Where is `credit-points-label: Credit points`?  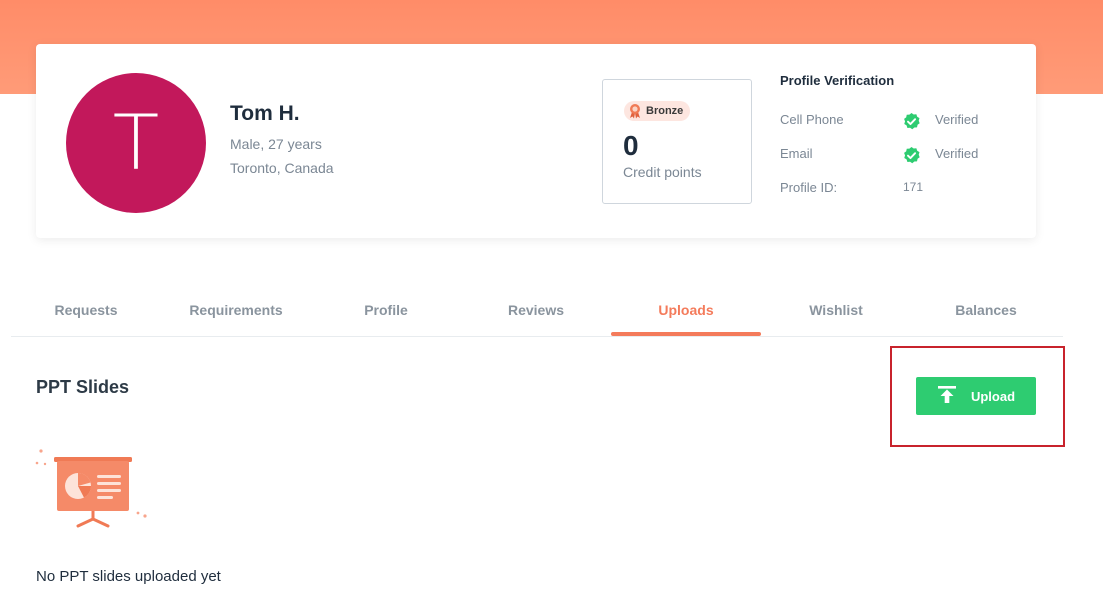
credit-points-label: Credit points is located at coordinates (662, 172).